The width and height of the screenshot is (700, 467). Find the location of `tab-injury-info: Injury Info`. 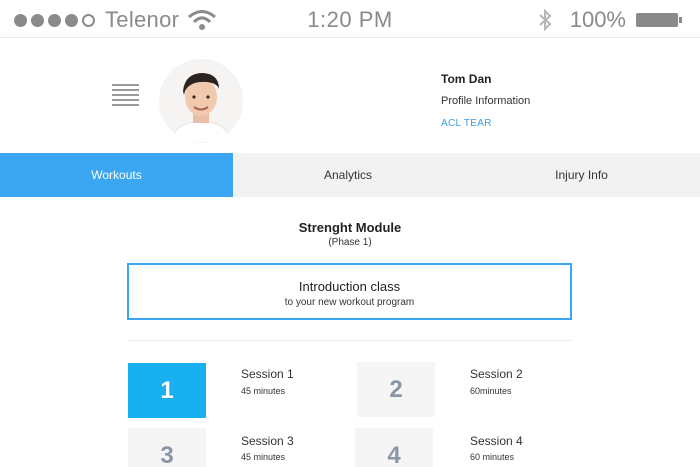

tab-injury-info: Injury Info is located at coordinates (581, 175).